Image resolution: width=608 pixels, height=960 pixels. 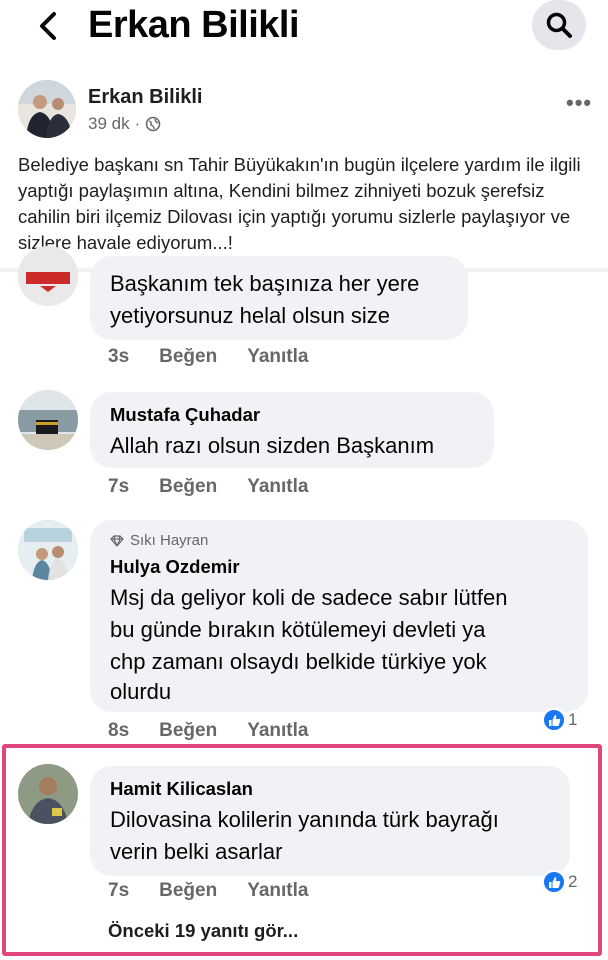 What do you see at coordinates (175, 567) in the screenshot?
I see `comment-author: Hulya Ozdemir` at bounding box center [175, 567].